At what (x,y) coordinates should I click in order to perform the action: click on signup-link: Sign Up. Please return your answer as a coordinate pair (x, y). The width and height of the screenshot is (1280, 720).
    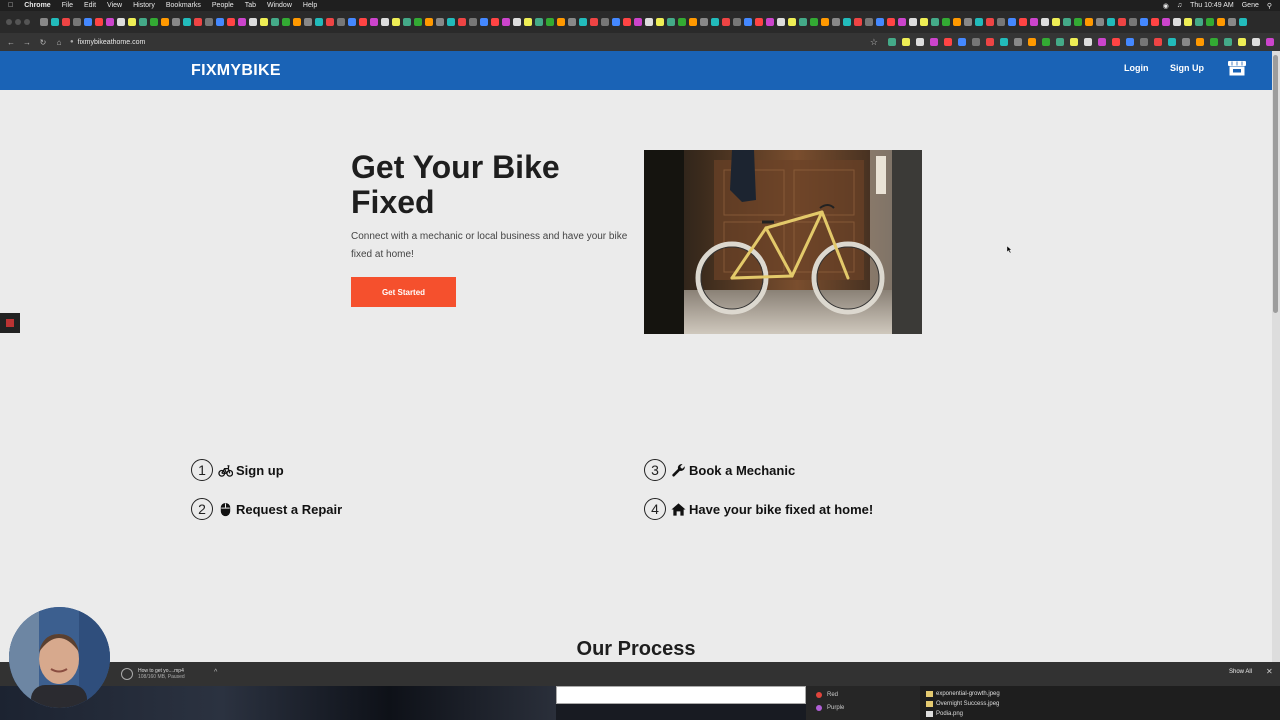
    Looking at the image, I should click on (1187, 68).